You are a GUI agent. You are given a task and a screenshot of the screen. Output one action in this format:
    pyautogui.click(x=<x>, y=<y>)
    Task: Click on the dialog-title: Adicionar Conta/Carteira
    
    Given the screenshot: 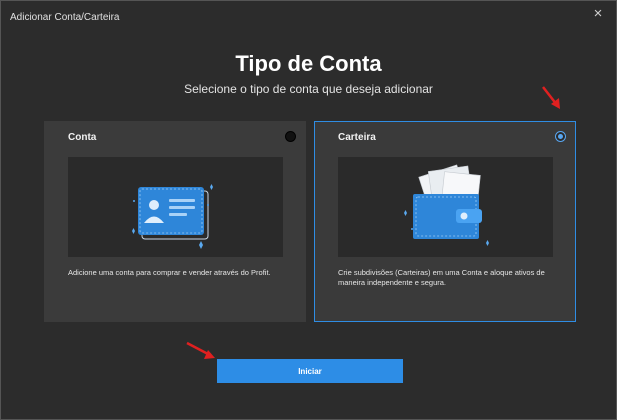 What is the action you would take?
    pyautogui.click(x=65, y=17)
    